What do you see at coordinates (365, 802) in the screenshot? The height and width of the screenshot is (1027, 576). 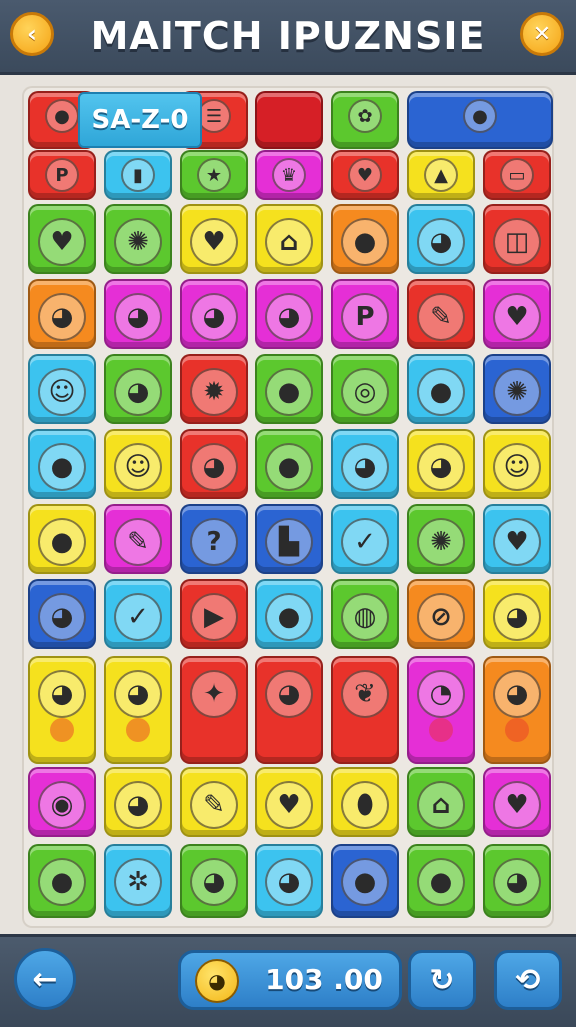 I see `tile-bean: ⬮` at bounding box center [365, 802].